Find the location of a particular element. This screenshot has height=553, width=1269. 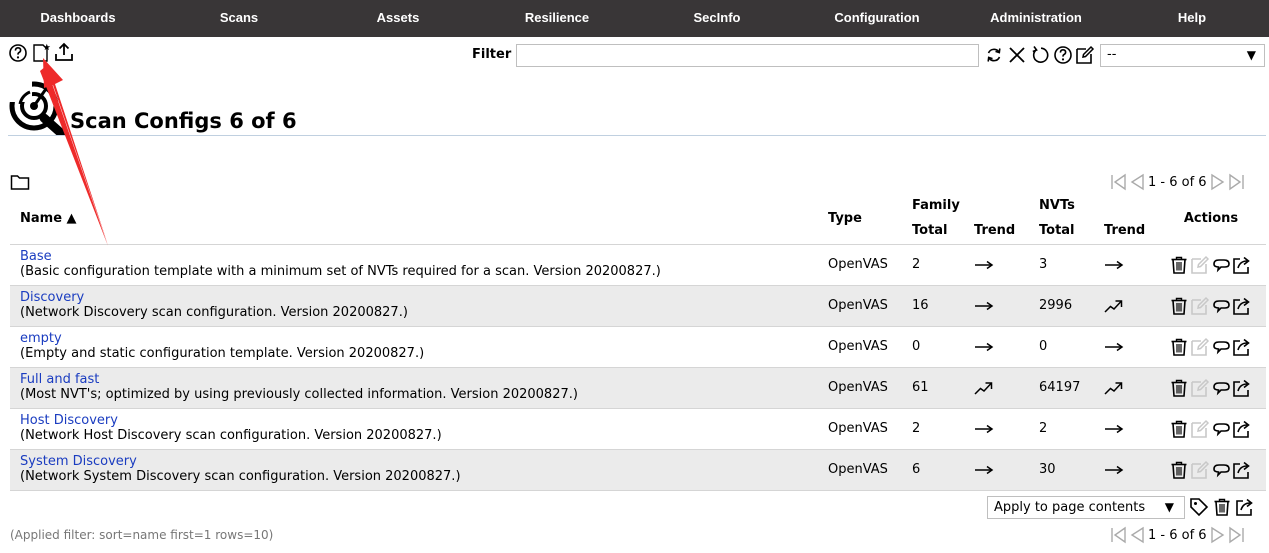

column-header-family-trend: Trend is located at coordinates (996, 231).